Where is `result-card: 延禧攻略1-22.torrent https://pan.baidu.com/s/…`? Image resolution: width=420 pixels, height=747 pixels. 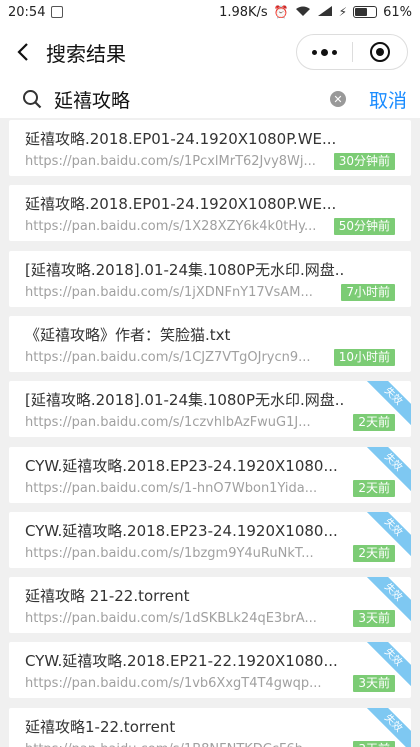 result-card: 延禧攻略1-22.torrent https://pan.baidu.com/s/… is located at coordinates (210, 727).